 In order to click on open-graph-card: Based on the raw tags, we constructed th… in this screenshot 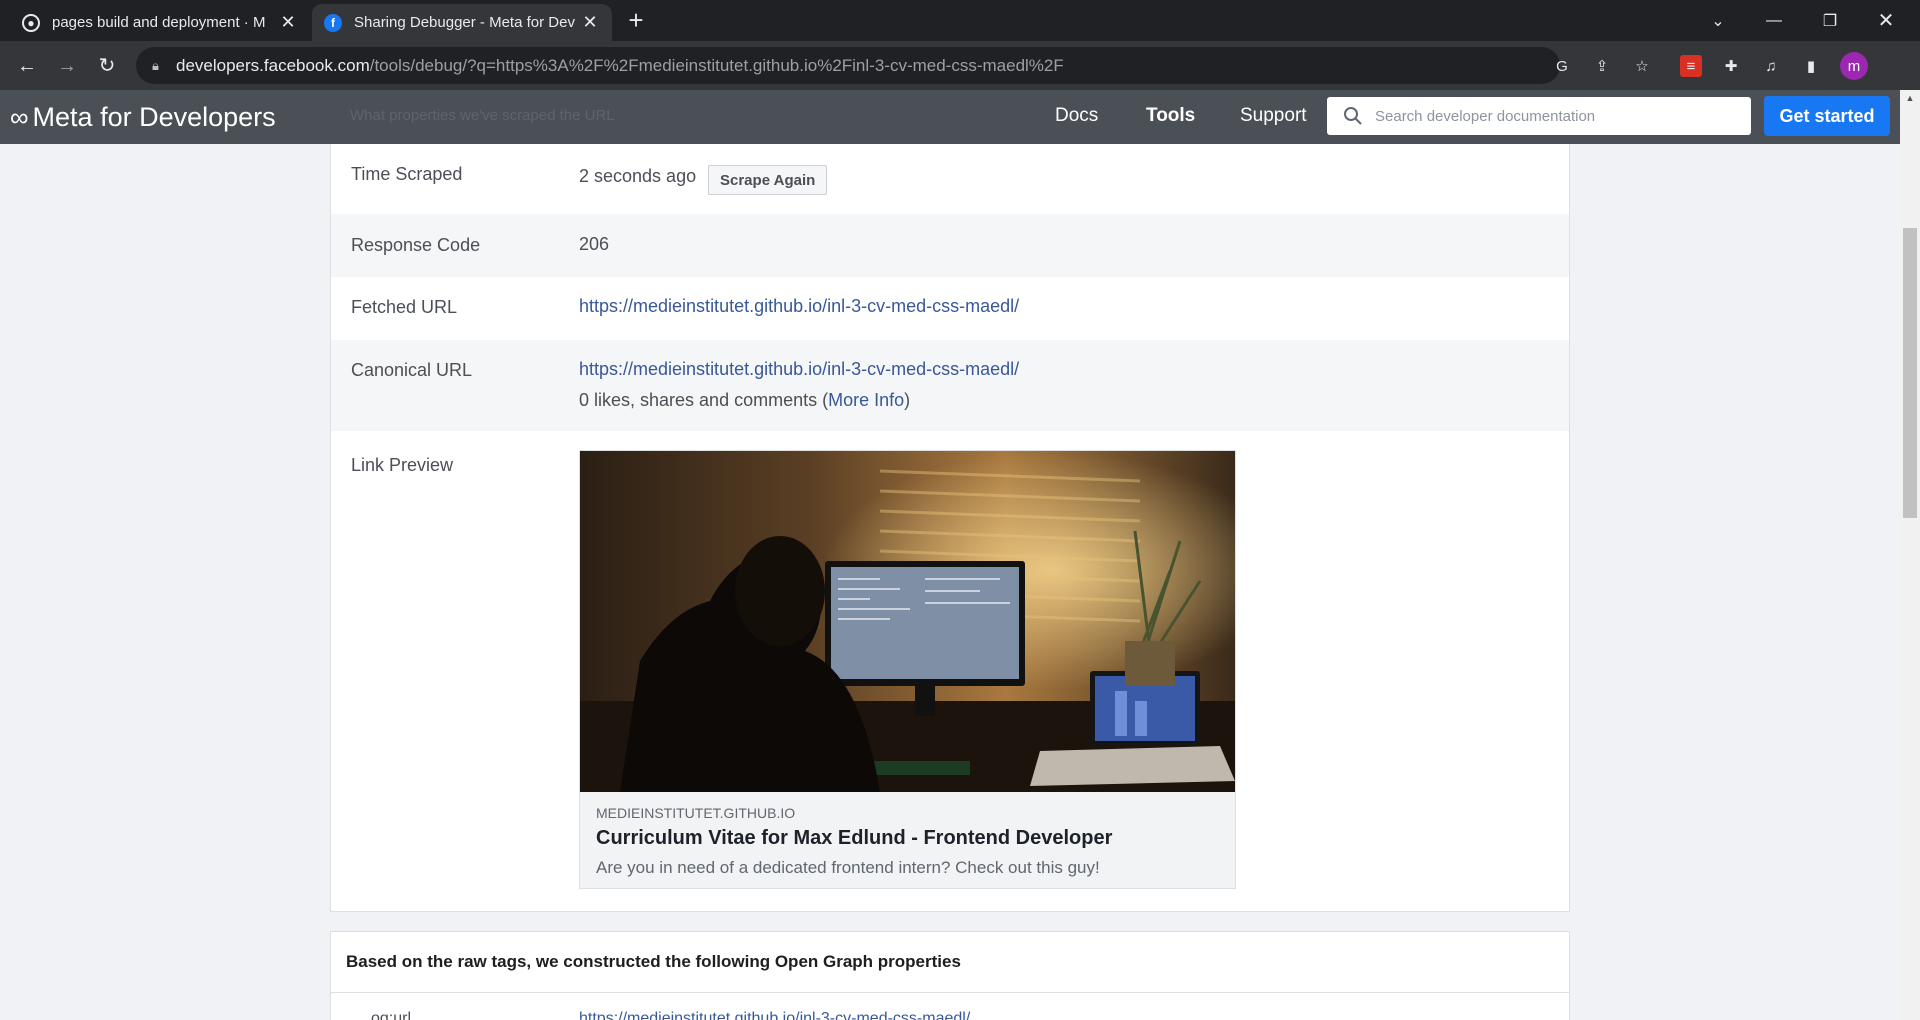, I will do `click(950, 975)`.